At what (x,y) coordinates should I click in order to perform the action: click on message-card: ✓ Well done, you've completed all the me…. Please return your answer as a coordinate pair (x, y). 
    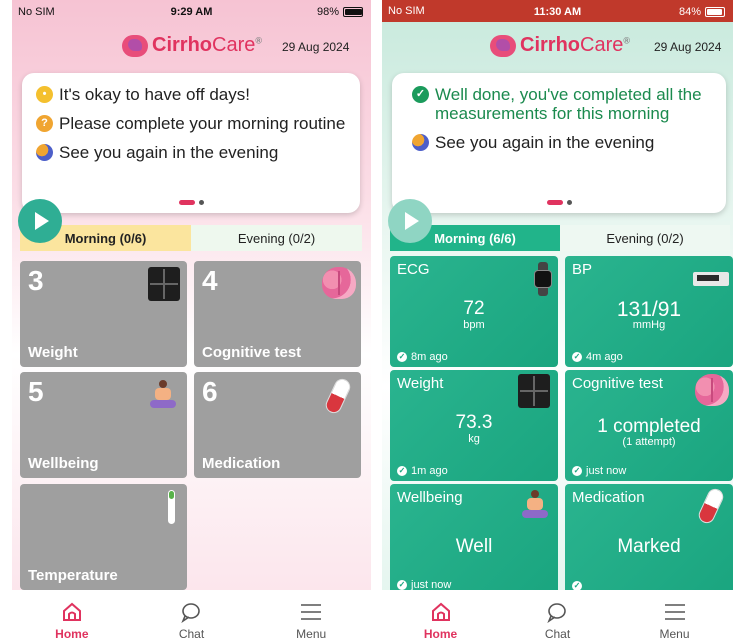
    Looking at the image, I should click on (559, 143).